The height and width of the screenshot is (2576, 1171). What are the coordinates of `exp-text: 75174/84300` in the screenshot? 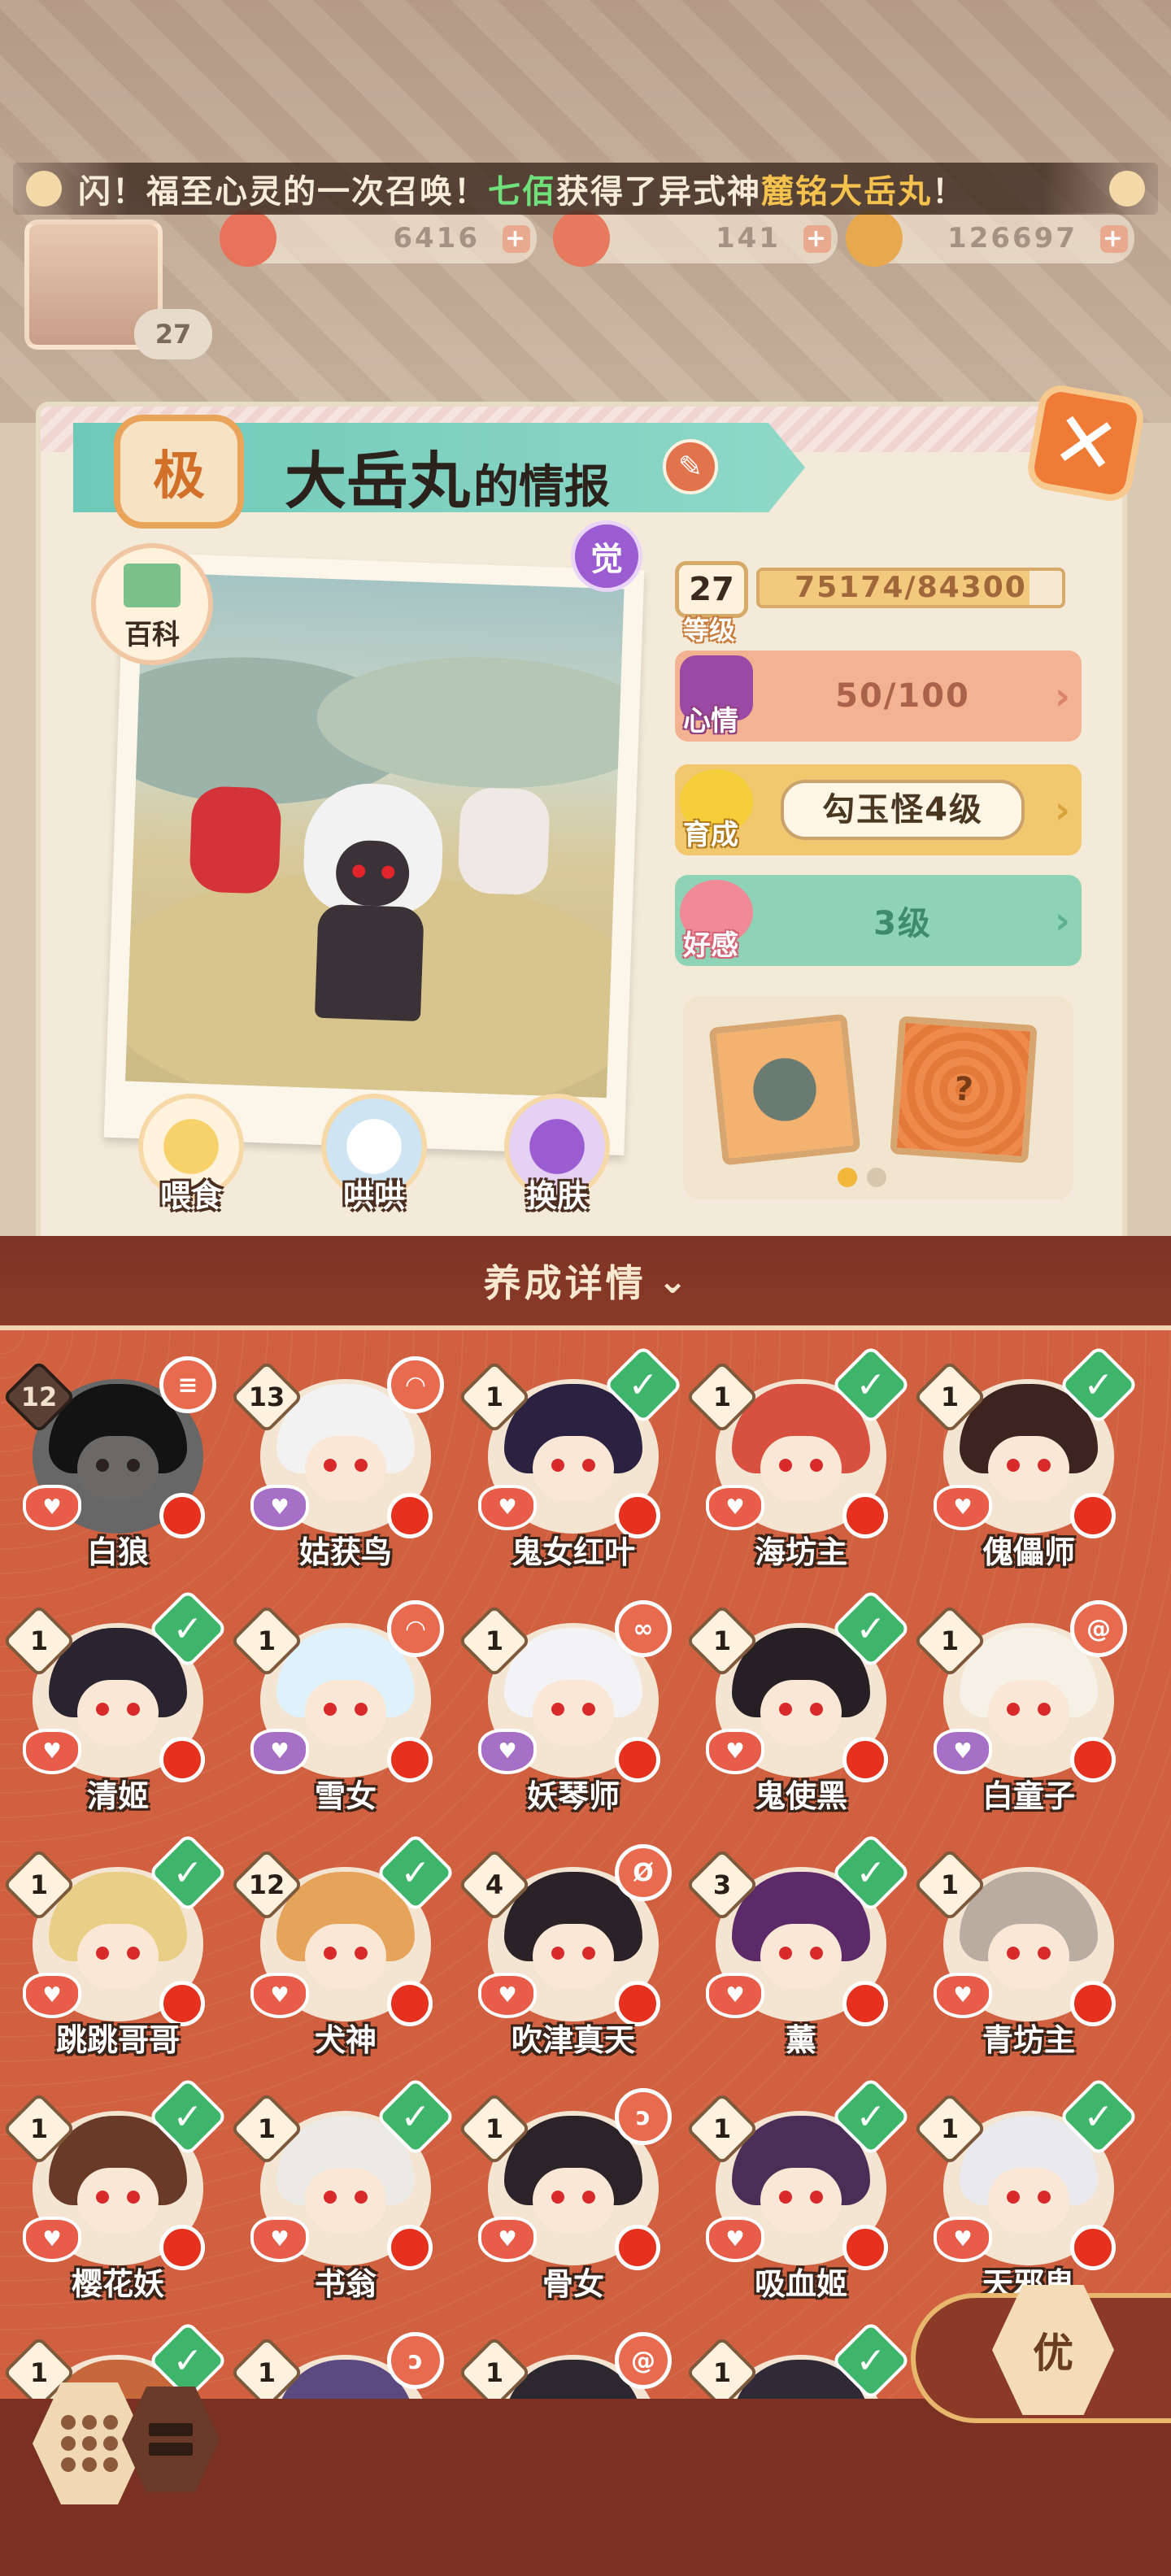 It's located at (911, 587).